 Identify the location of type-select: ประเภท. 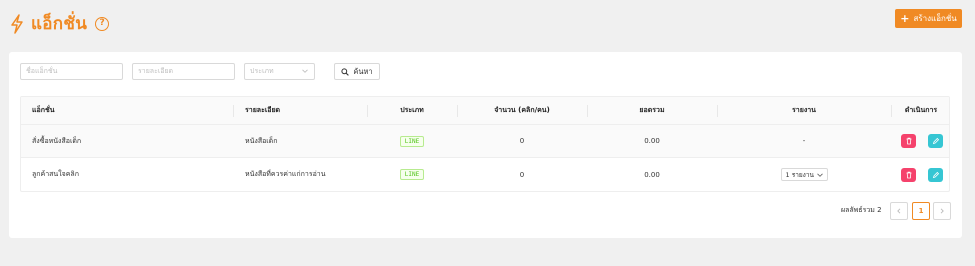
(279, 71).